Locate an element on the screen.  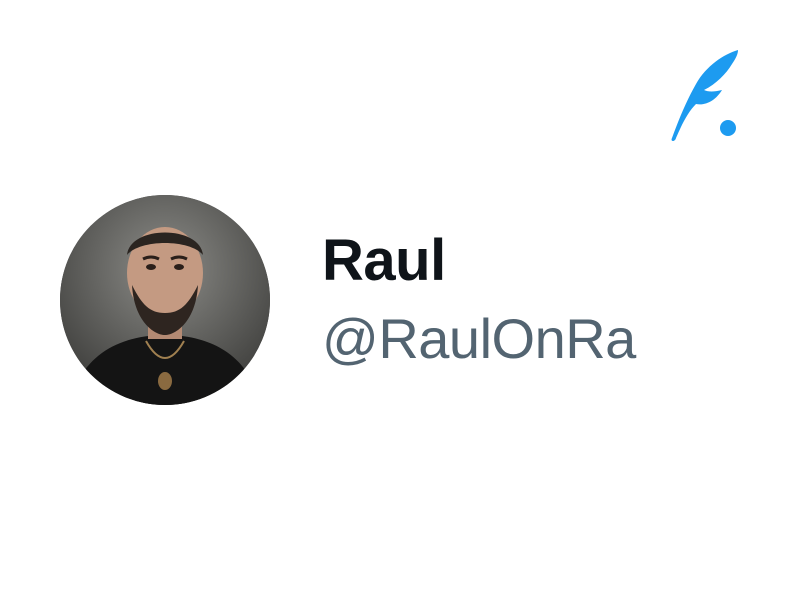
profile-photo is located at coordinates (165, 300).